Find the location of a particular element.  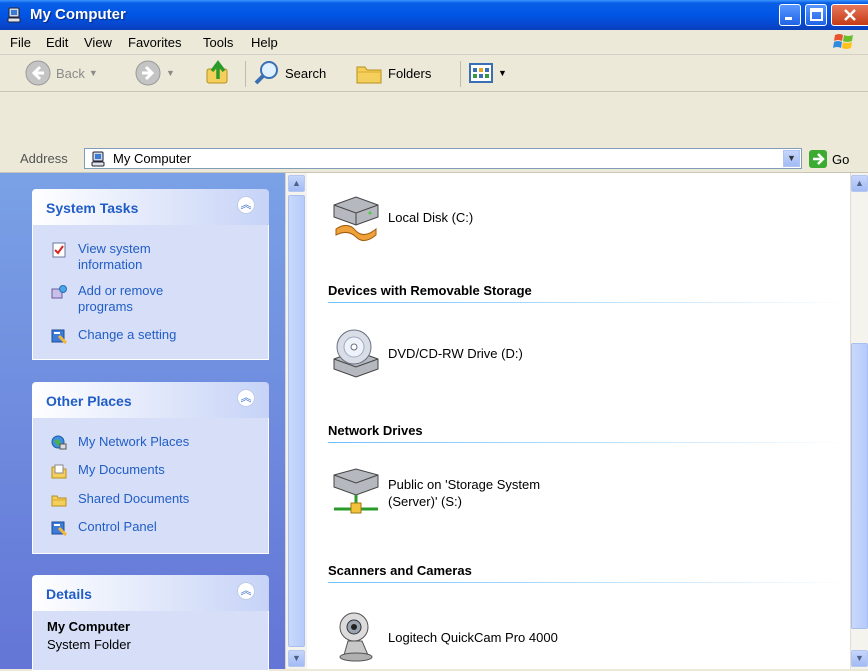

menu-favorites: Favorites is located at coordinates (154, 42).